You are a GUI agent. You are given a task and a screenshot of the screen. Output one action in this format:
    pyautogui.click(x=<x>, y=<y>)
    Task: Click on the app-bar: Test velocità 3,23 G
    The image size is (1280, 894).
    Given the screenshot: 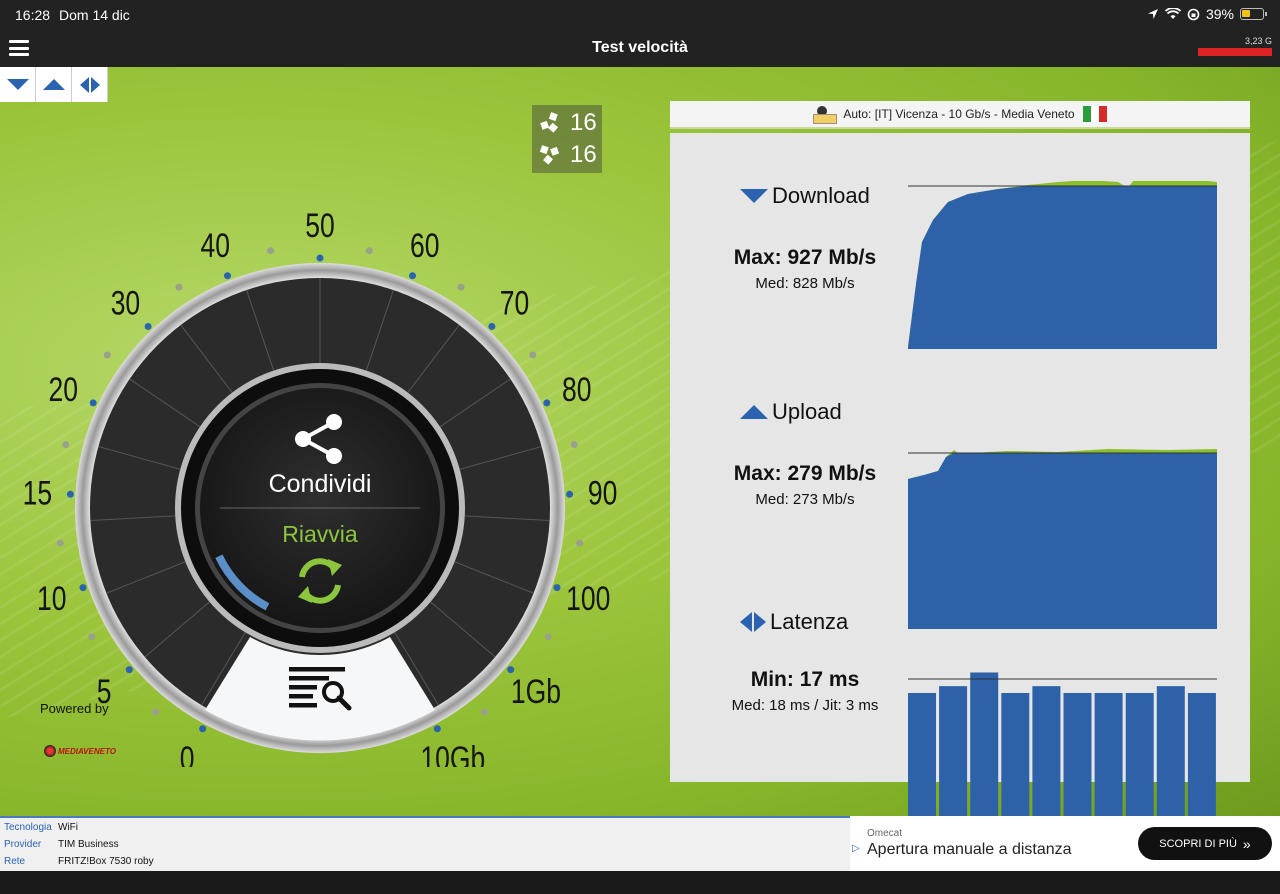 What is the action you would take?
    pyautogui.click(x=640, y=48)
    